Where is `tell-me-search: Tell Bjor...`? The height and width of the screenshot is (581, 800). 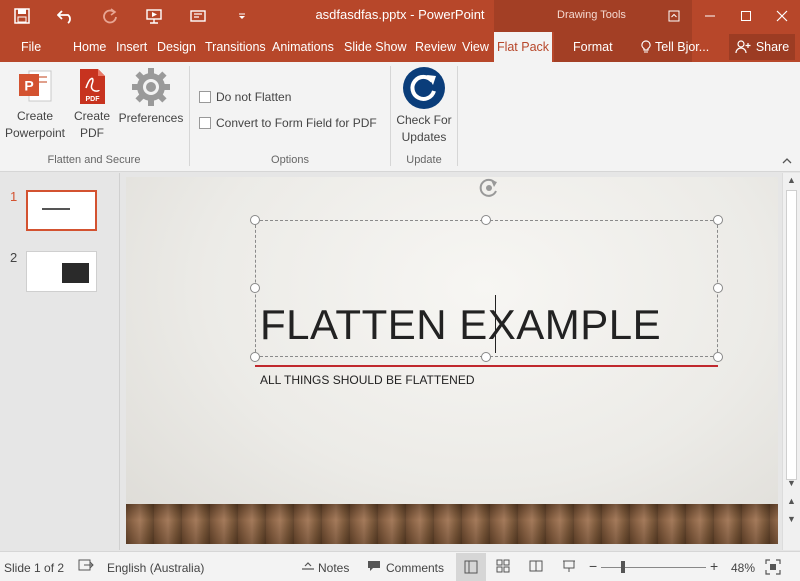
tell-me-search: Tell Bjor... is located at coordinates (675, 47).